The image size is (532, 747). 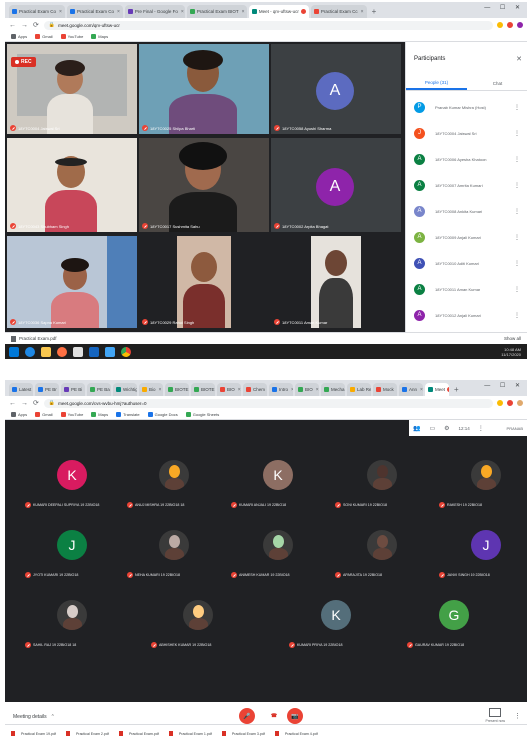 I want to click on participant-row: J 18YTC0004 Jaiswal Sri ⋮, so click(x=466, y=133).